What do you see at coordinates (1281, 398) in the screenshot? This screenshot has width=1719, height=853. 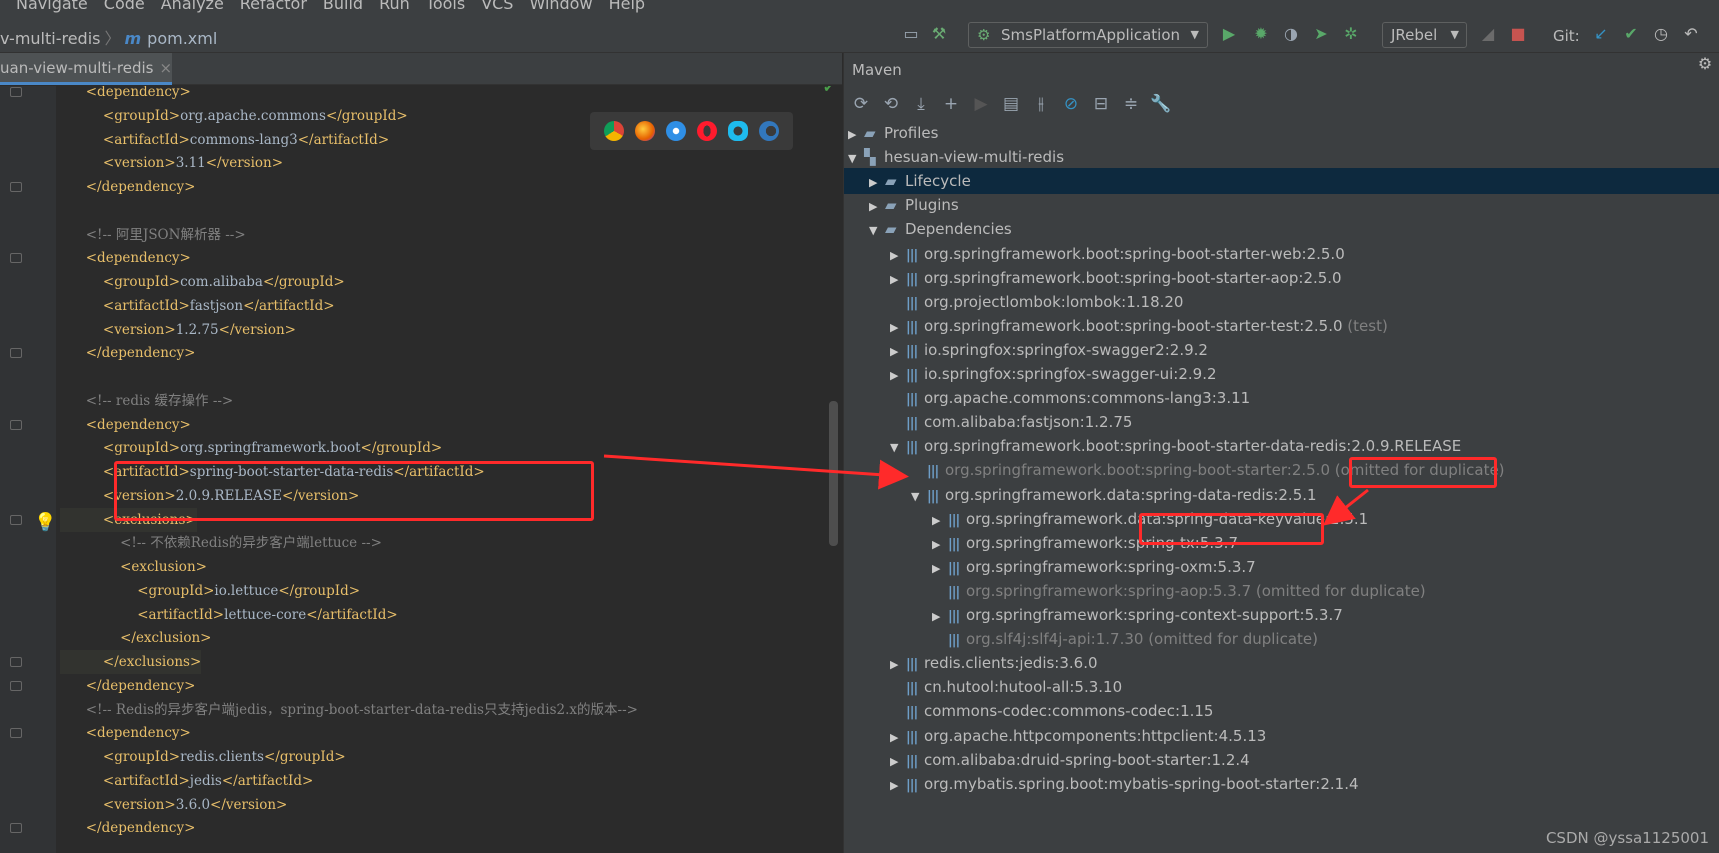 I see `tree-row: ||| org.apache.commons:commons-lang3:3.11` at bounding box center [1281, 398].